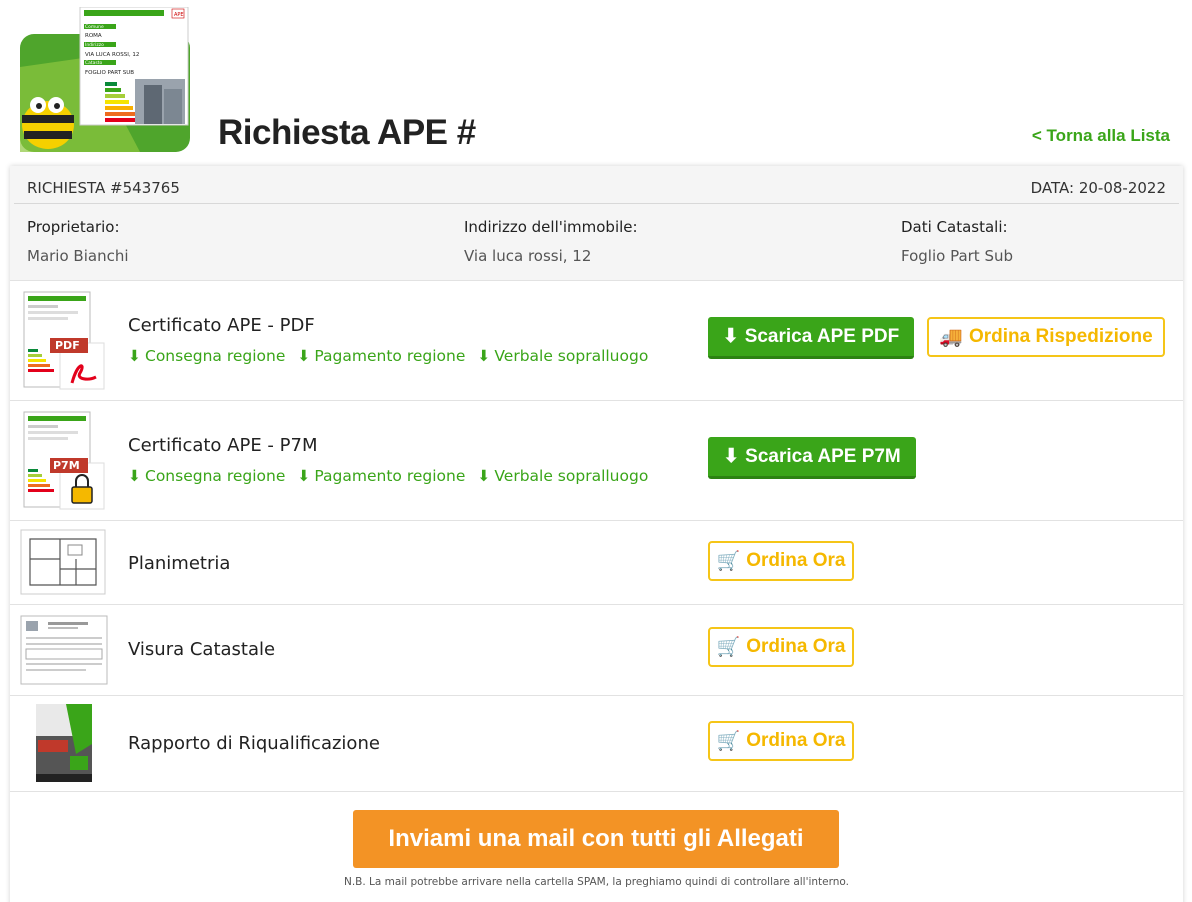 Image resolution: width=1192 pixels, height=902 pixels. What do you see at coordinates (596, 563) in the screenshot?
I see `list-item-planimetria: Planimetria 🛒 Ordina Ora` at bounding box center [596, 563].